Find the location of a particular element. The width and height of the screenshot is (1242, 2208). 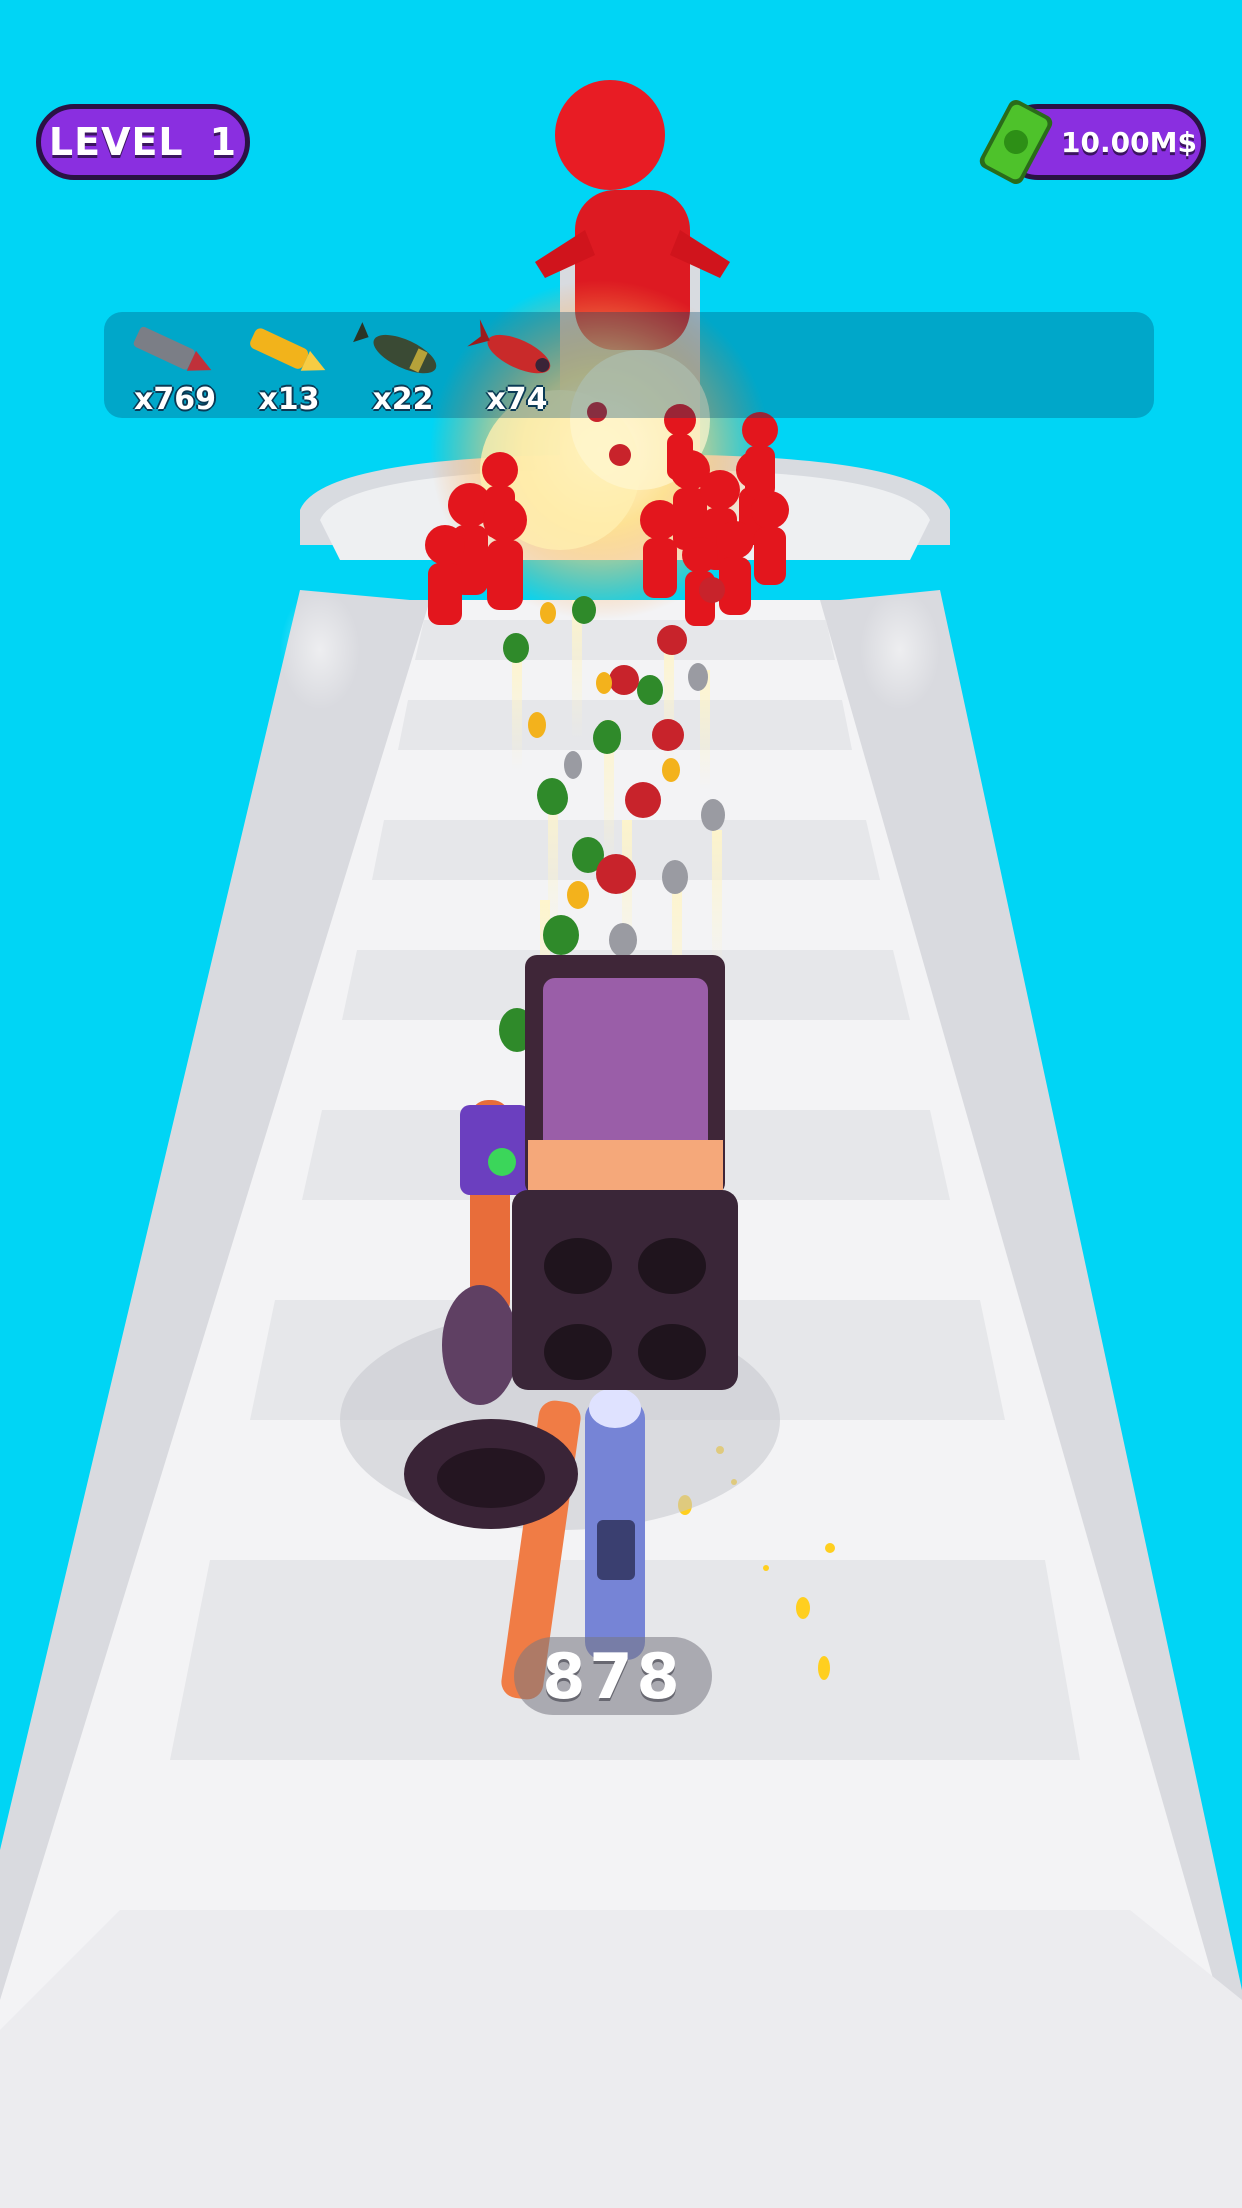

ammo-slot-gold-bullet: x13 is located at coordinates (289, 366).